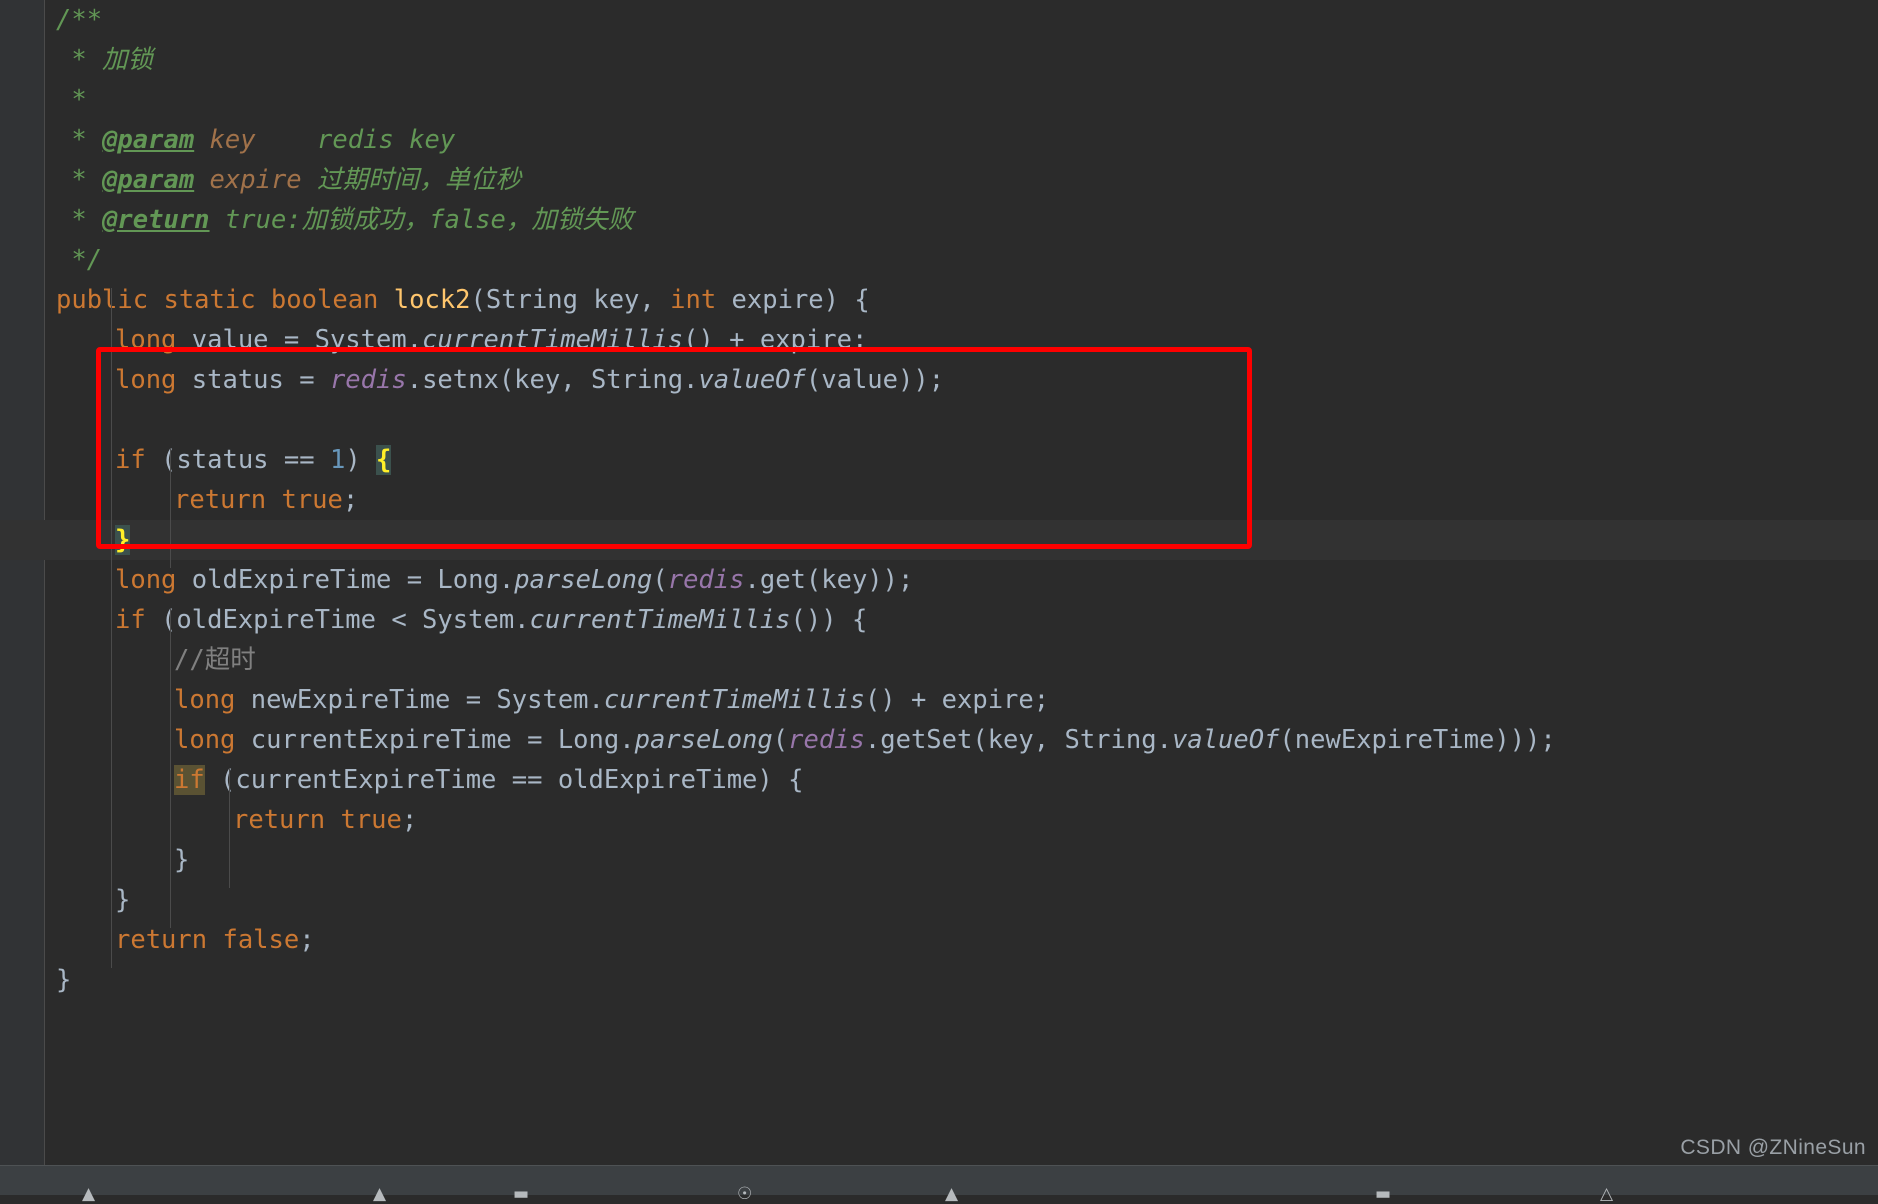  Describe the element at coordinates (583, 580) in the screenshot. I see `code-token: parseLong` at that location.